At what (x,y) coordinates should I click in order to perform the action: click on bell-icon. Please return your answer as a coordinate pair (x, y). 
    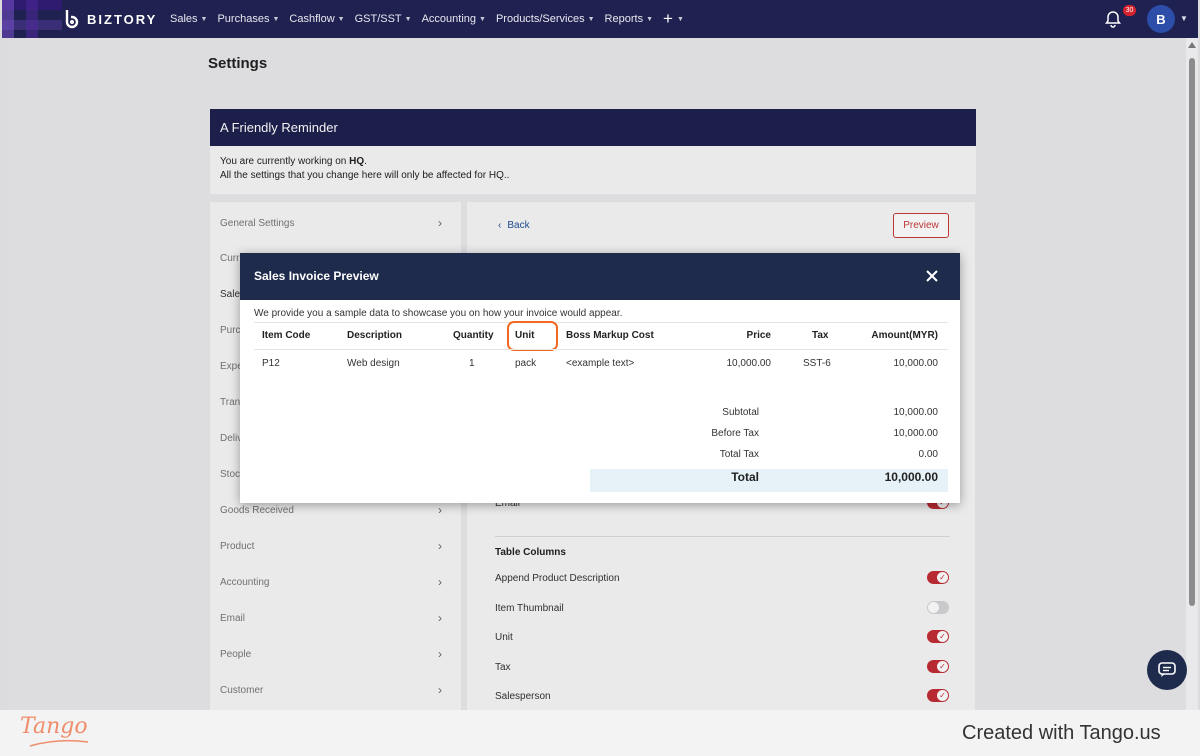
    Looking at the image, I should click on (1113, 19).